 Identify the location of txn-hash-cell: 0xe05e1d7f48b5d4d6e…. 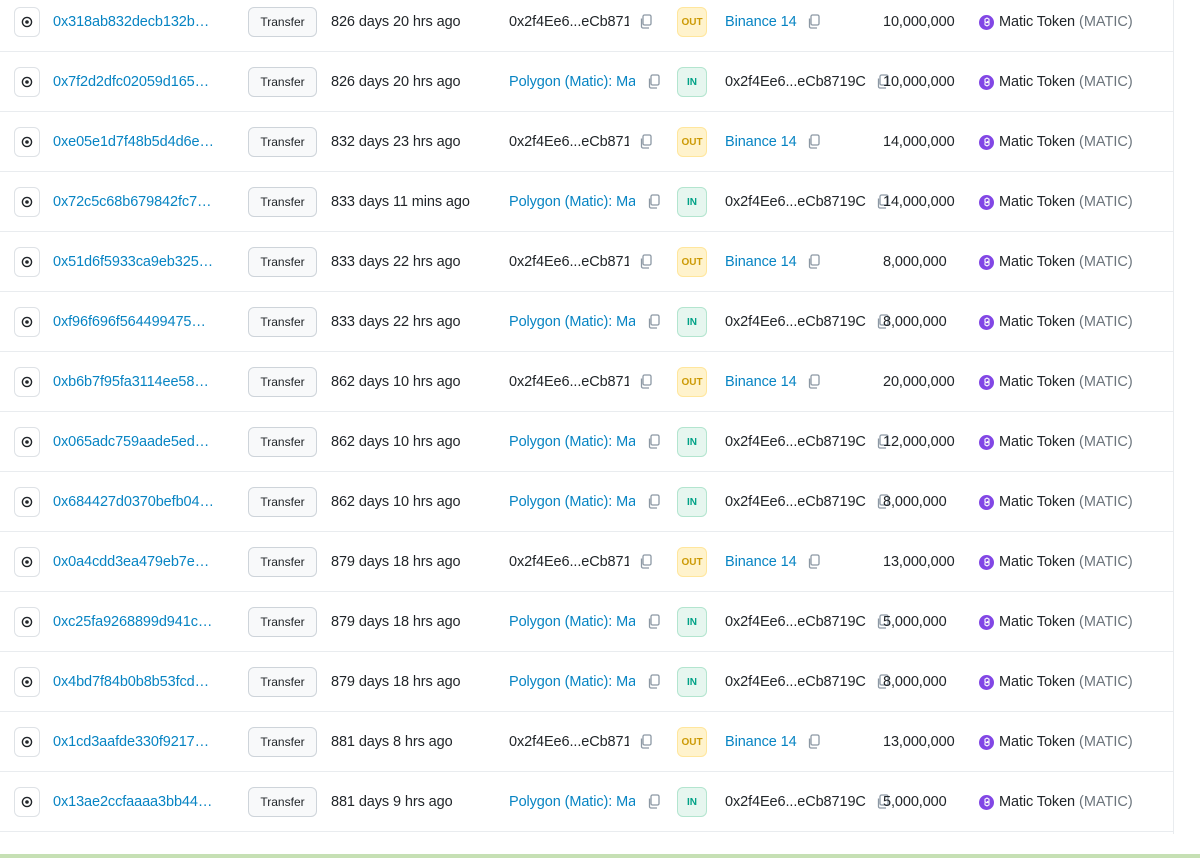
(133, 142).